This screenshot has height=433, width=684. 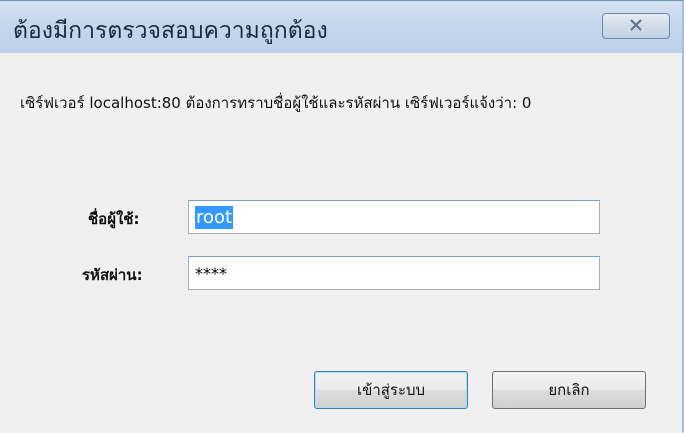 I want to click on username-label: ชื่อผู้ใช้:, so click(x=114, y=219).